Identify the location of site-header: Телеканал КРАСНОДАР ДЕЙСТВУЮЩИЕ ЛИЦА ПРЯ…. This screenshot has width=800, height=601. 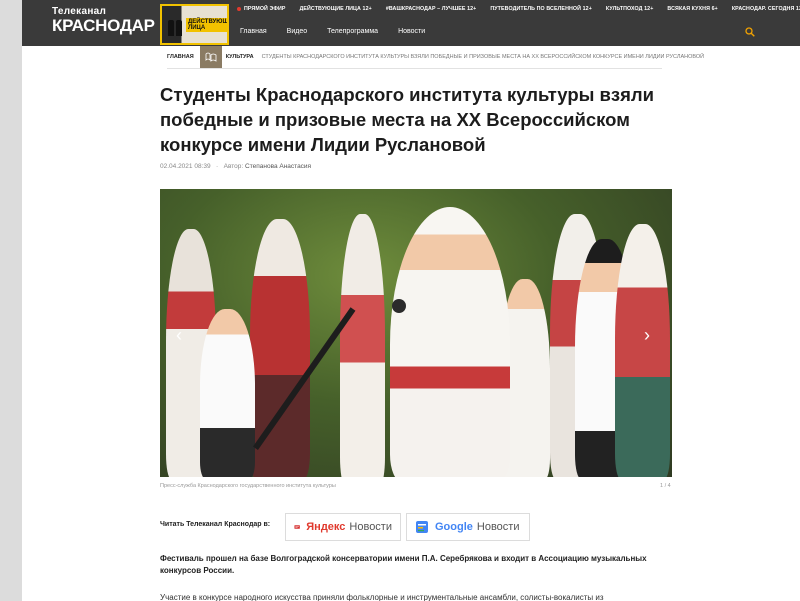
(411, 23).